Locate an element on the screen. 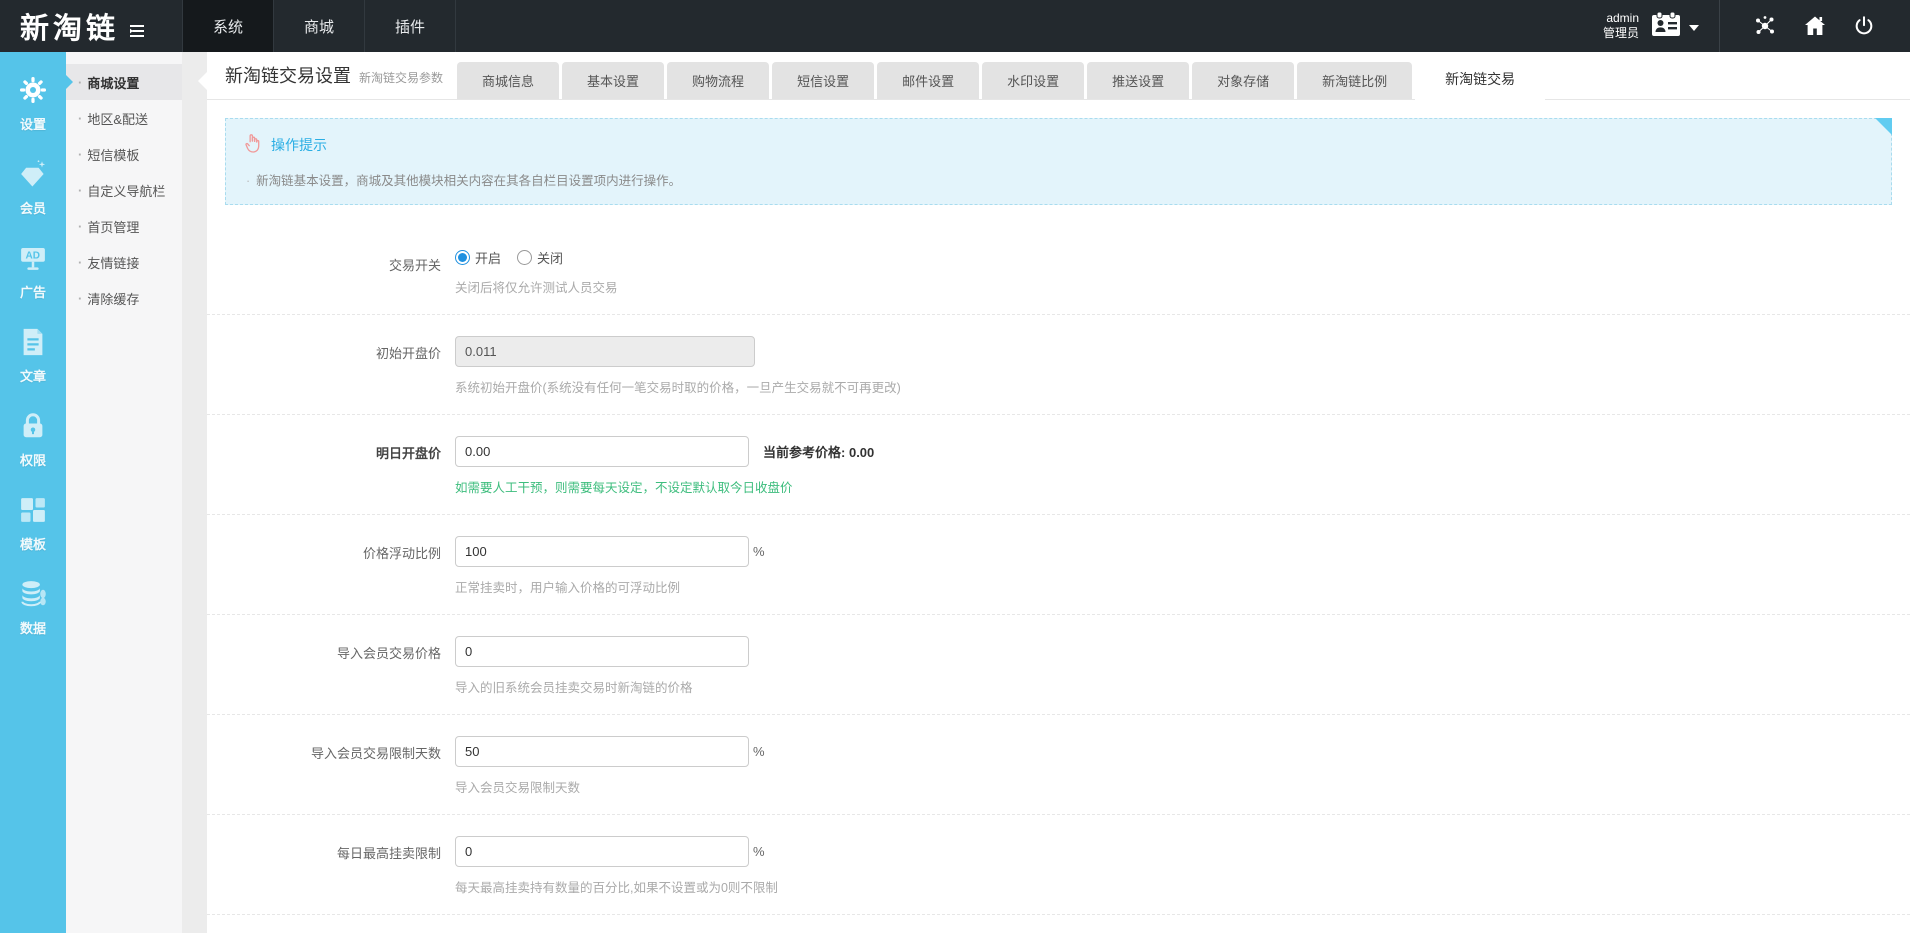  sidebar-item-label: 数据 is located at coordinates (32, 628).